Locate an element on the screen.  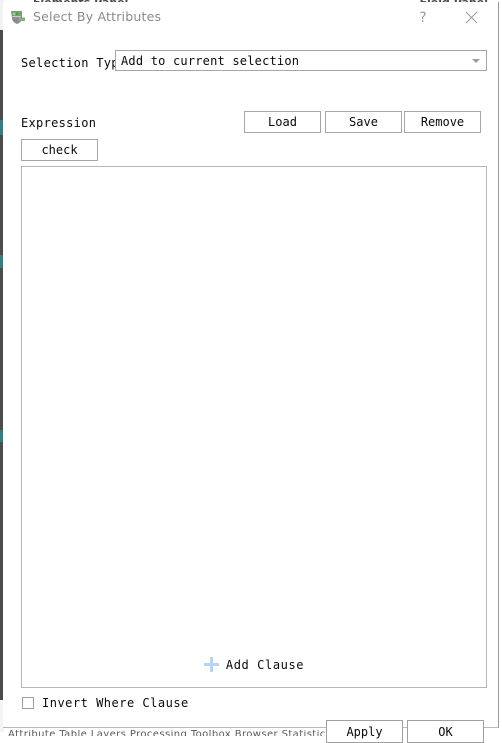
save-button-label: Save is located at coordinates (363, 122).